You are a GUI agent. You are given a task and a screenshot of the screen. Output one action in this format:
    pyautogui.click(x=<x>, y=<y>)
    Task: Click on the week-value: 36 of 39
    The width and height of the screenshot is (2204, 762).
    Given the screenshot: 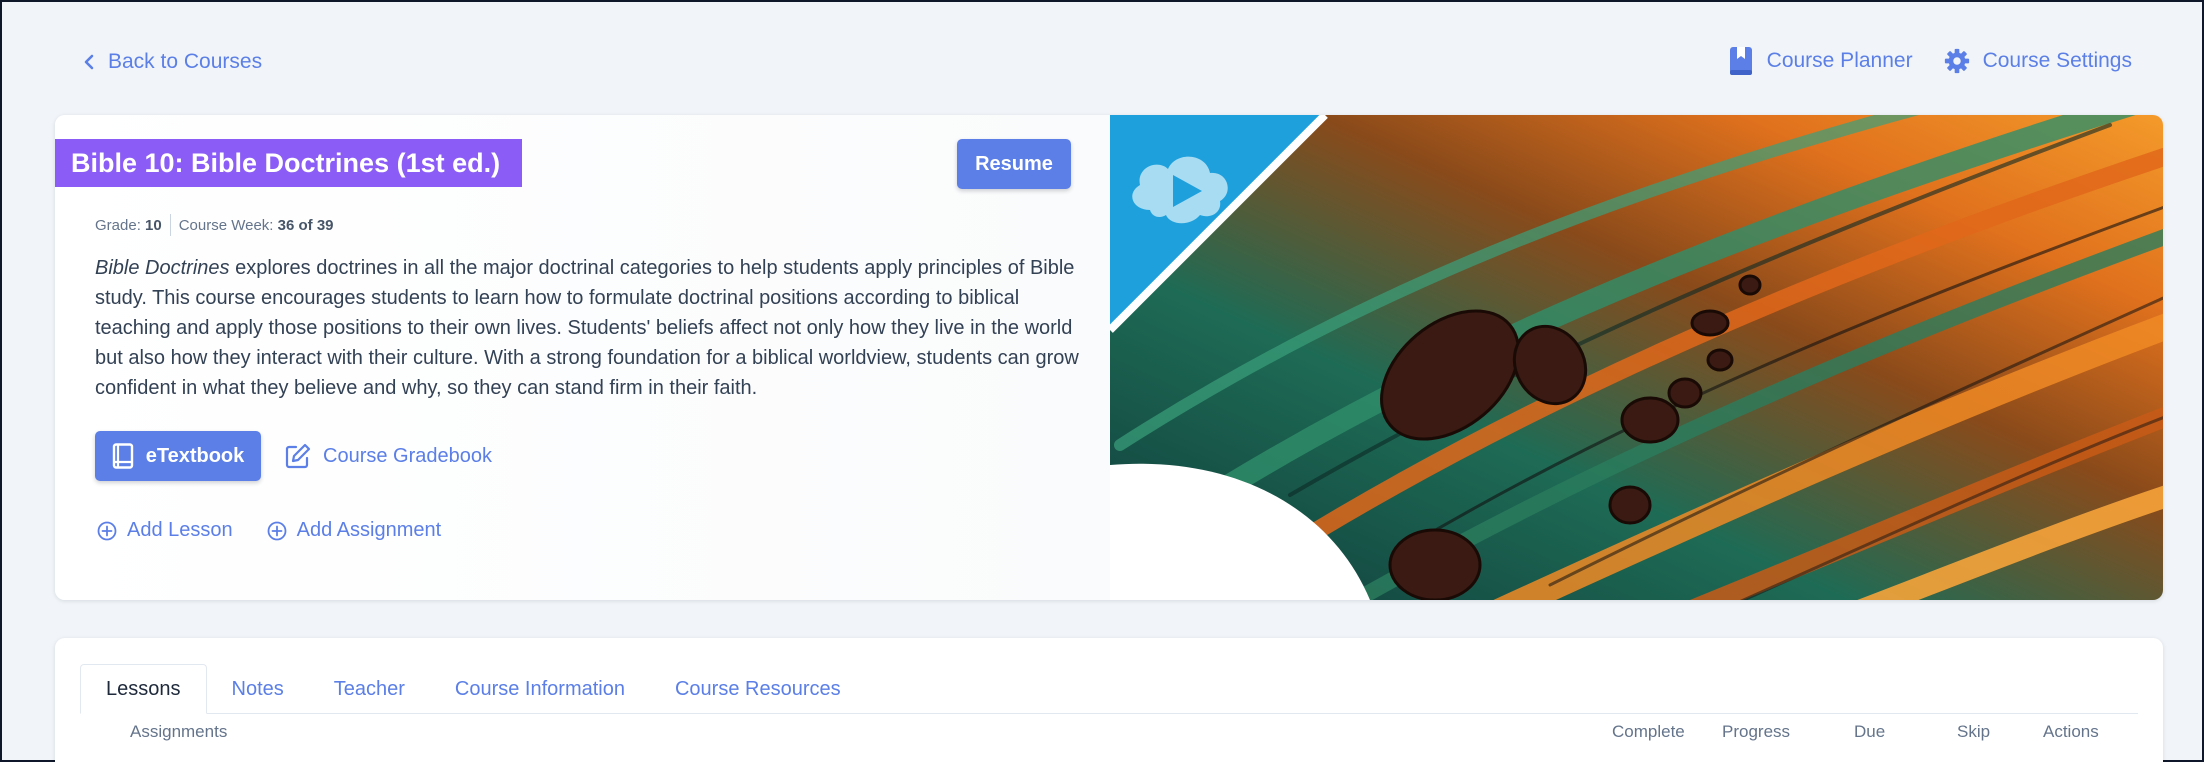 What is the action you would take?
    pyautogui.click(x=305, y=225)
    